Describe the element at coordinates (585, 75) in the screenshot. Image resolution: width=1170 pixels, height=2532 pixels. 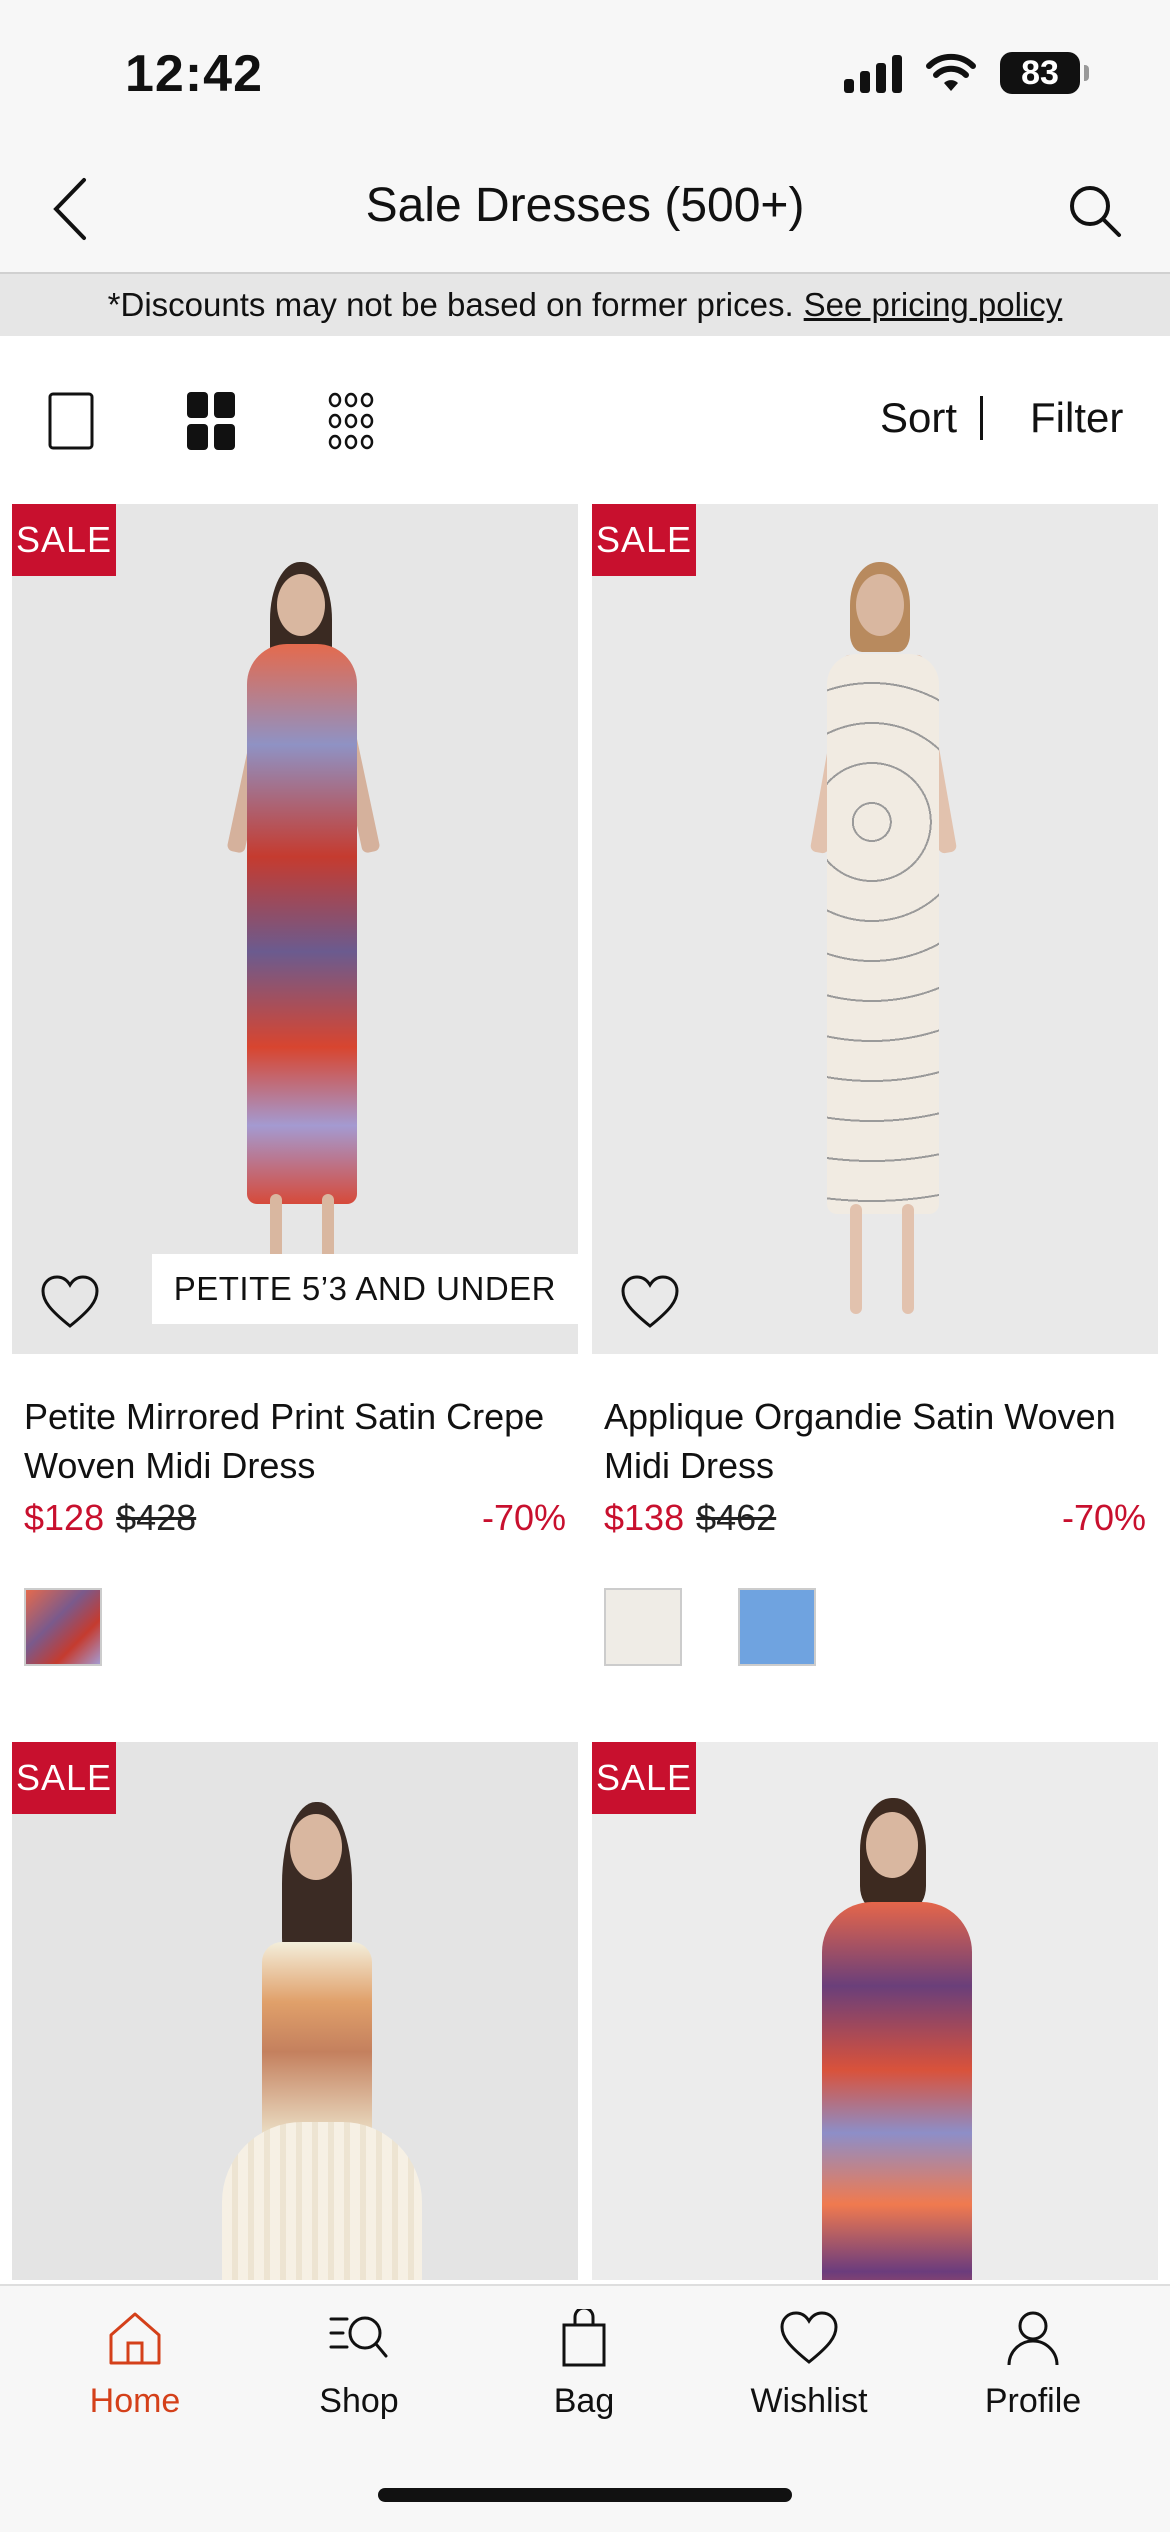
I see `status-bar: 12:42 83` at that location.